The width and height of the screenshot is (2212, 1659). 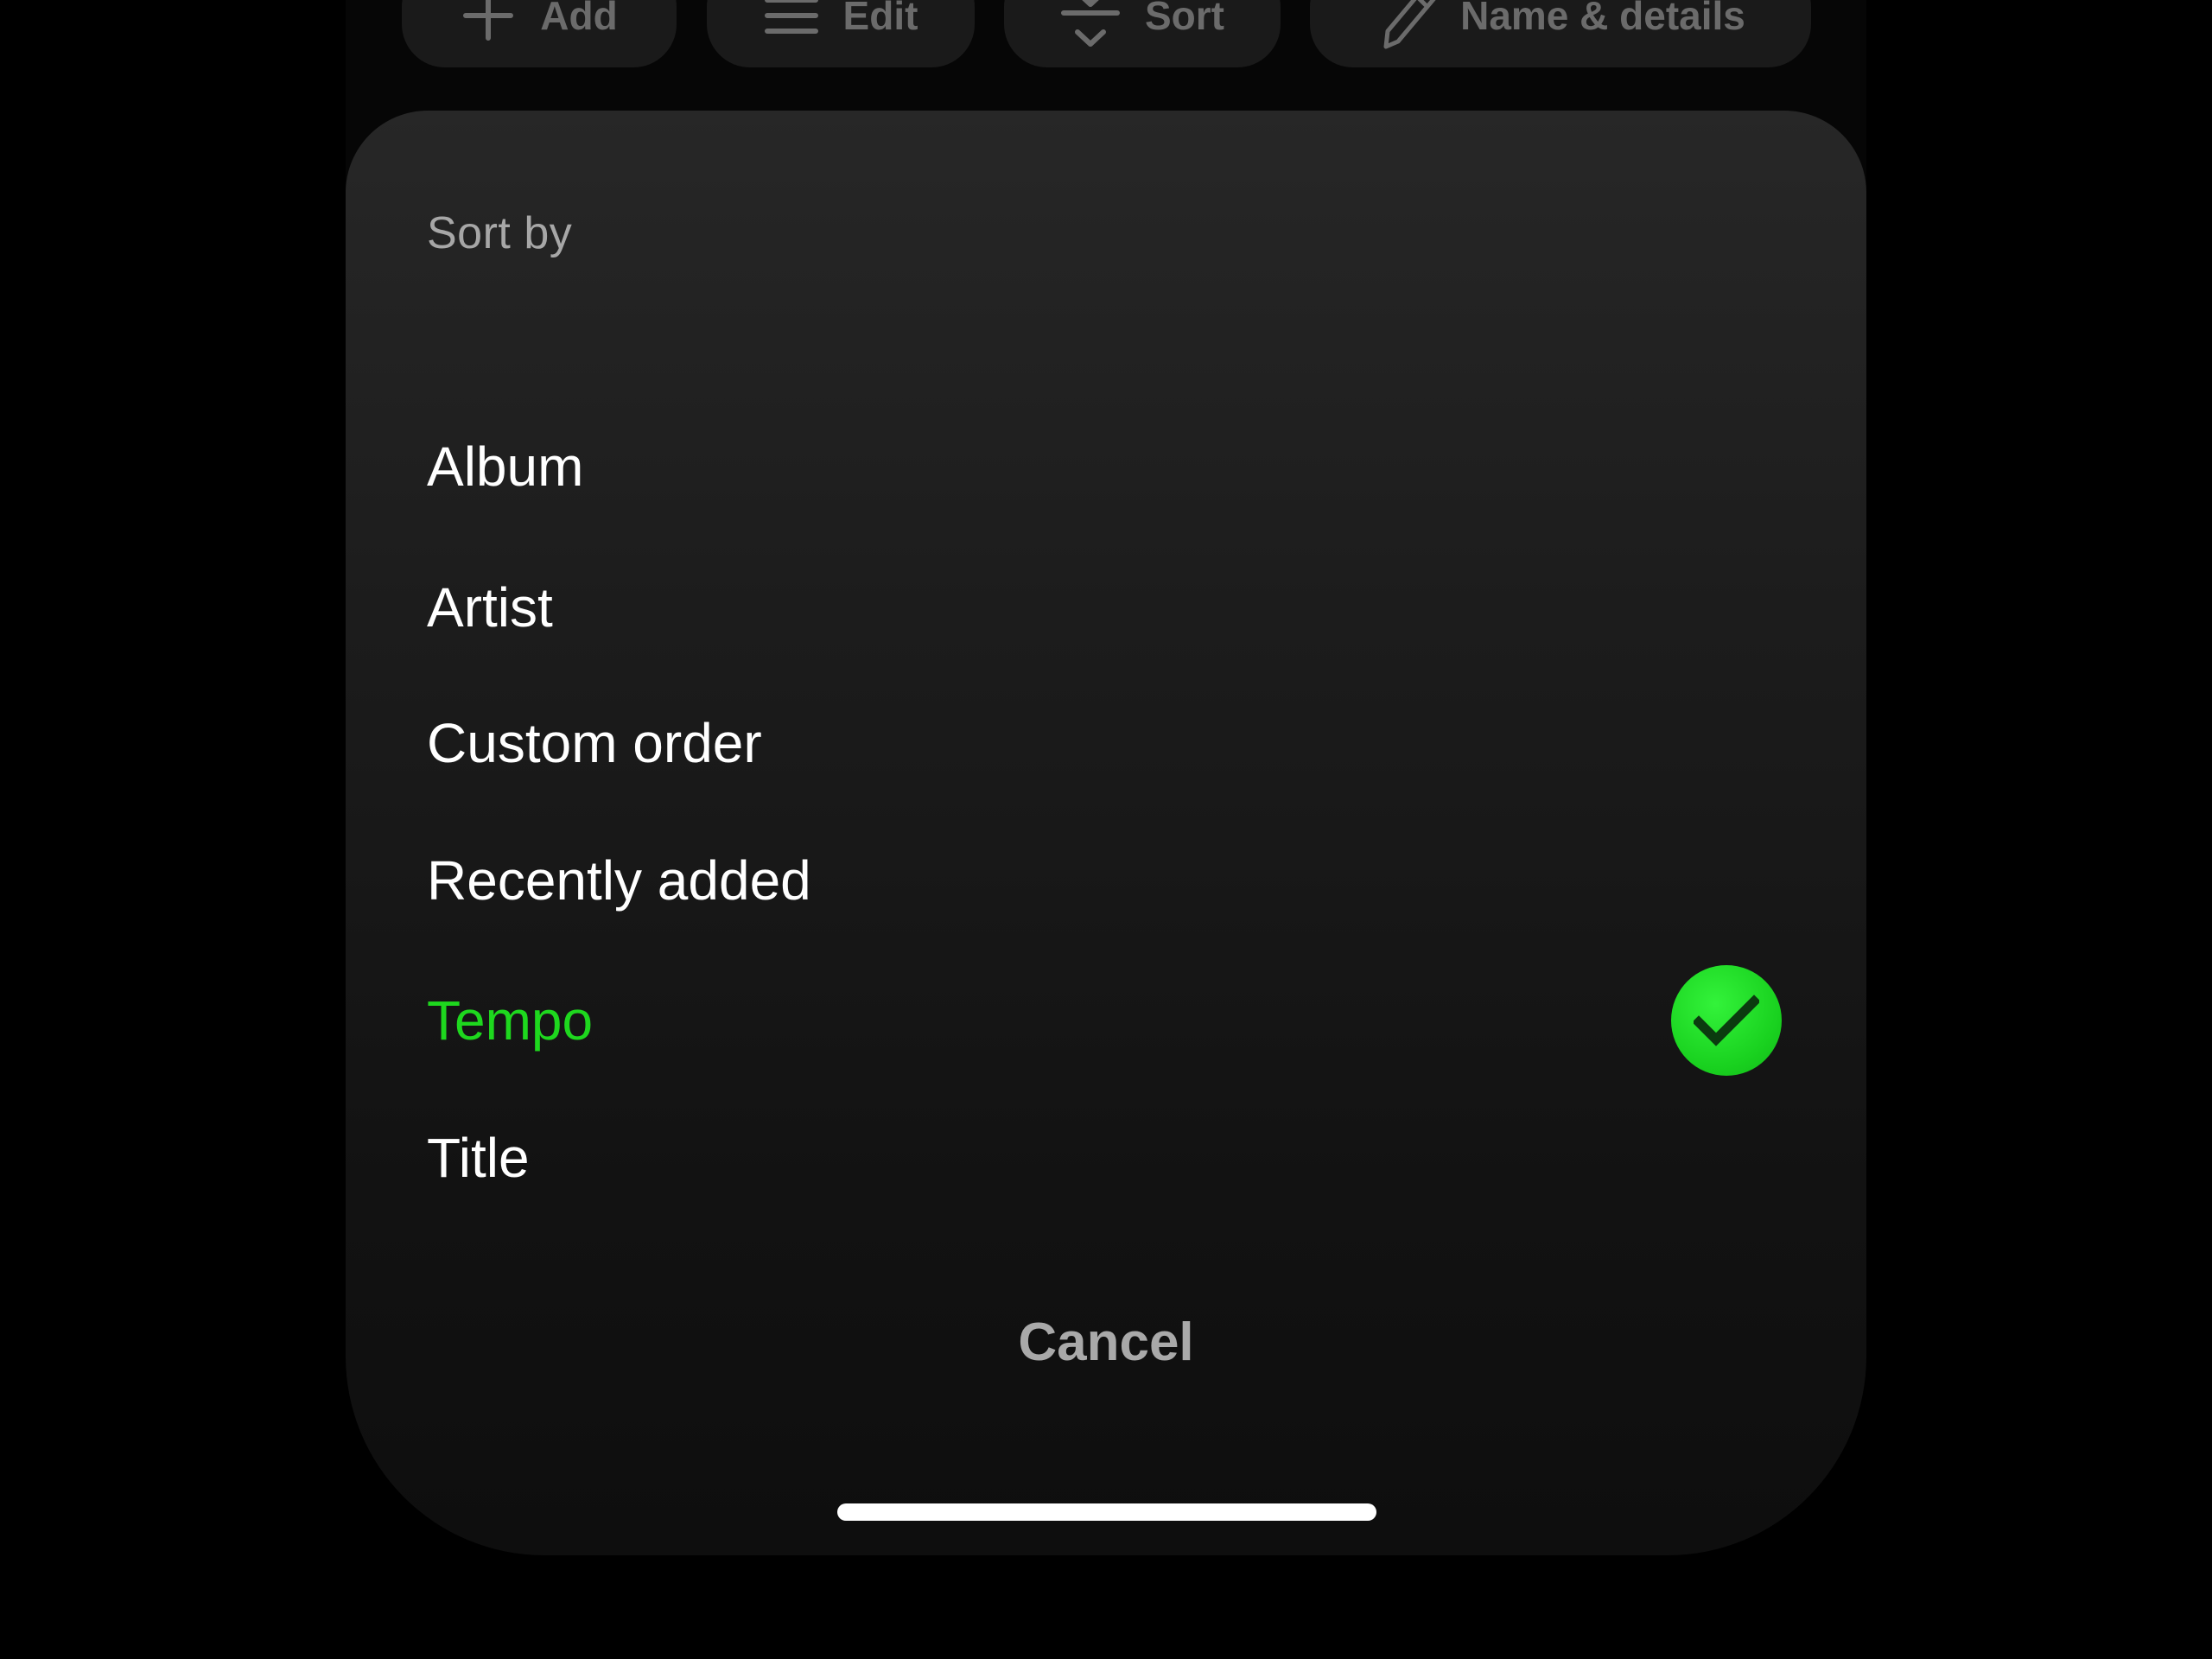 What do you see at coordinates (500, 233) in the screenshot?
I see `sheet-title: Sort by` at bounding box center [500, 233].